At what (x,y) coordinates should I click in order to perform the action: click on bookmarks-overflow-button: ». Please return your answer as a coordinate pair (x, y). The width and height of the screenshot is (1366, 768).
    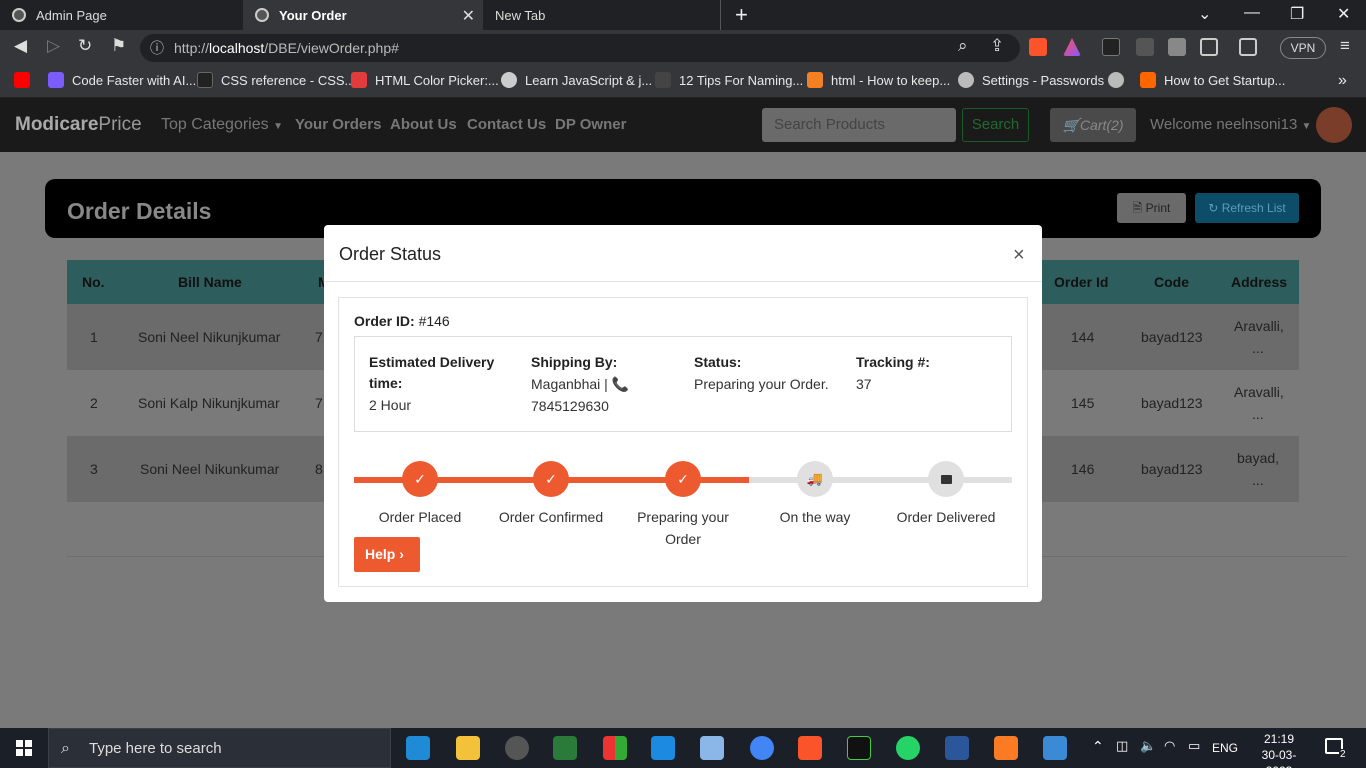
    Looking at the image, I should click on (1342, 81).